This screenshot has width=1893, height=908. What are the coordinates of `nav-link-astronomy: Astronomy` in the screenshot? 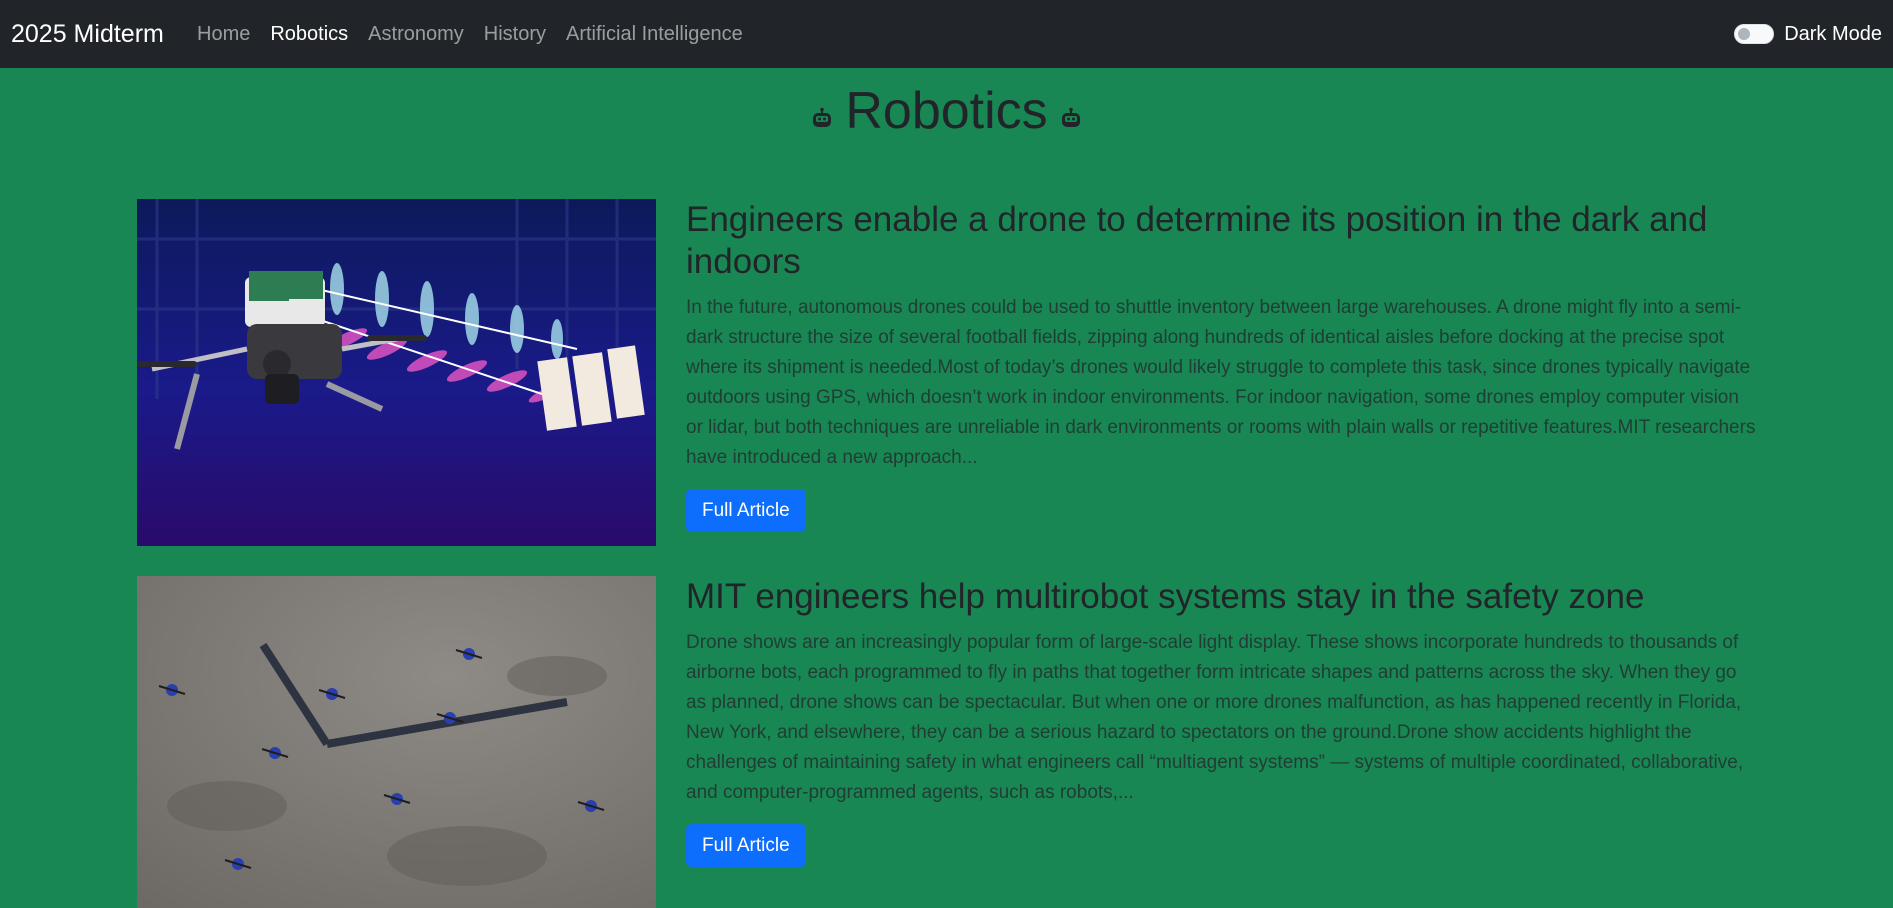 It's located at (416, 34).